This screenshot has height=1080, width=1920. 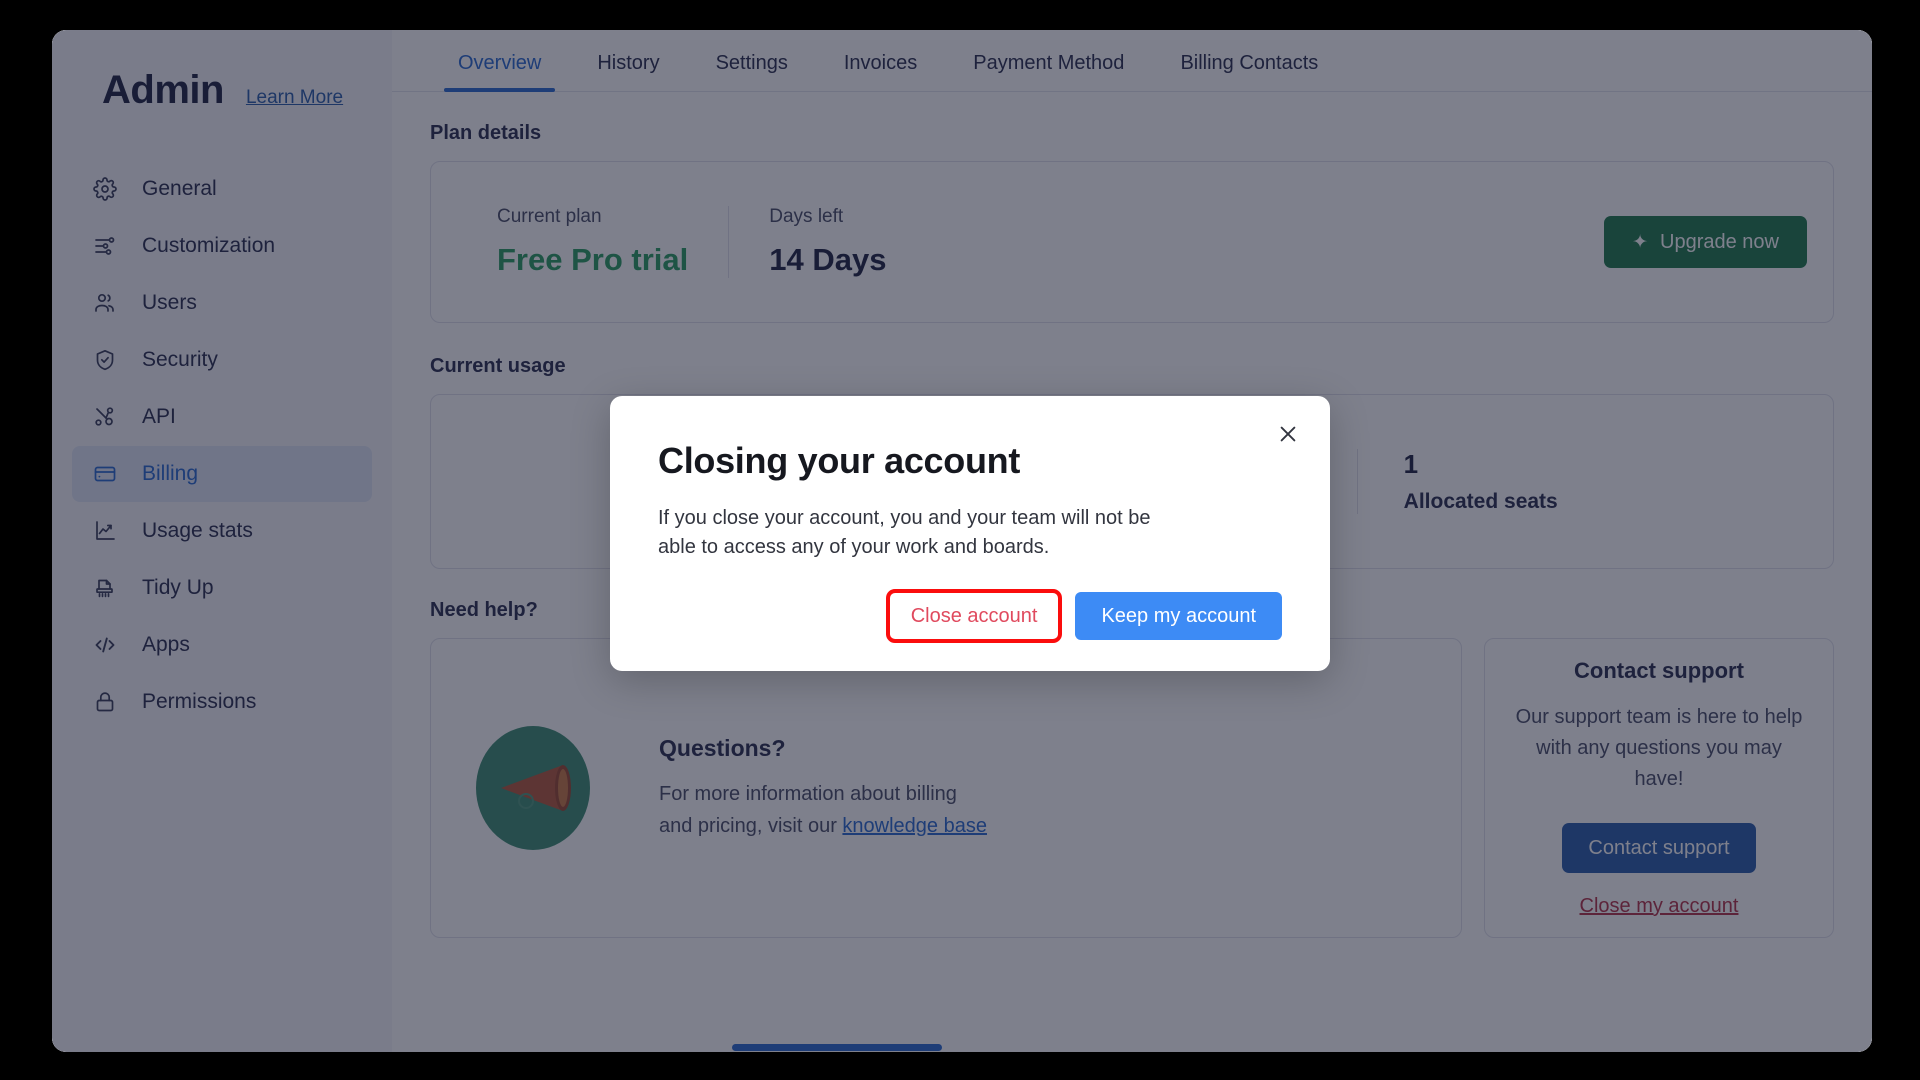 I want to click on modal-action-row: Close account Keep my account, so click(x=970, y=616).